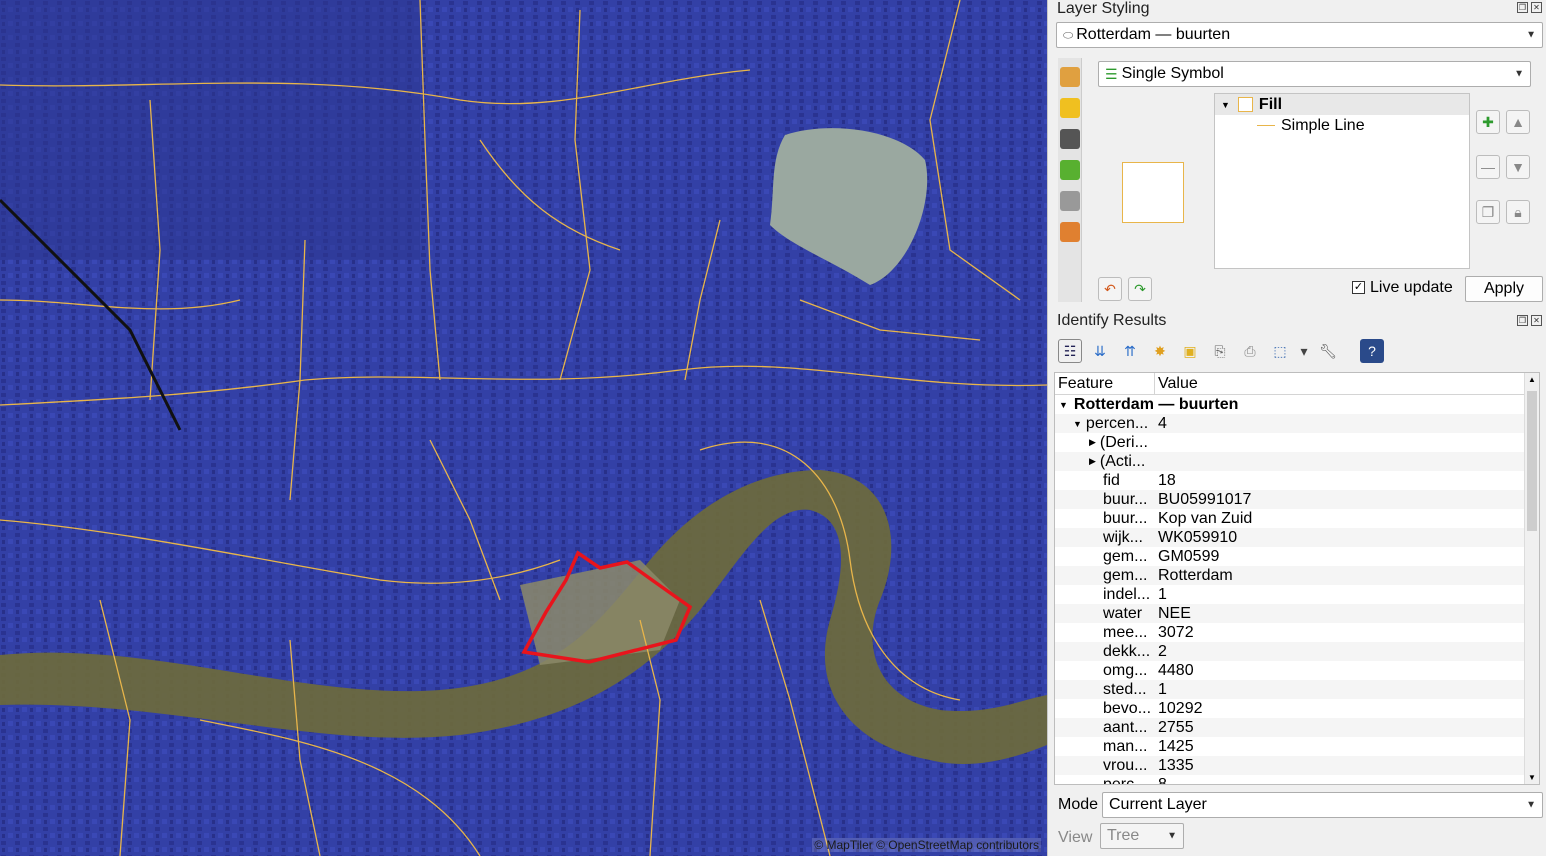 The image size is (1546, 856). Describe the element at coordinates (1297, 780) in the screenshot. I see `attribute-row: perc... 8` at that location.